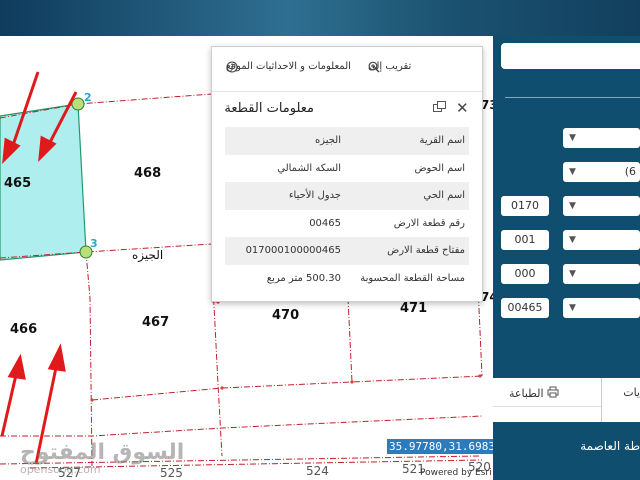  Describe the element at coordinates (303, 278) in the screenshot. I see `row-value: 500.30 متر مربع` at that location.